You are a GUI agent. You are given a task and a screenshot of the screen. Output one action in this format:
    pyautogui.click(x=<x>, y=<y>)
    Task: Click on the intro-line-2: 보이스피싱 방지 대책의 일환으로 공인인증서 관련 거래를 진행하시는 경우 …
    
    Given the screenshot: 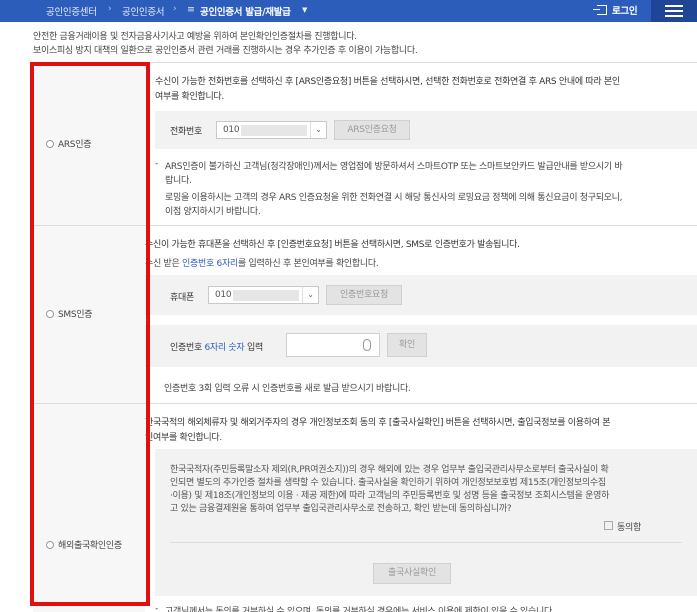 What is the action you would take?
    pyautogui.click(x=225, y=51)
    